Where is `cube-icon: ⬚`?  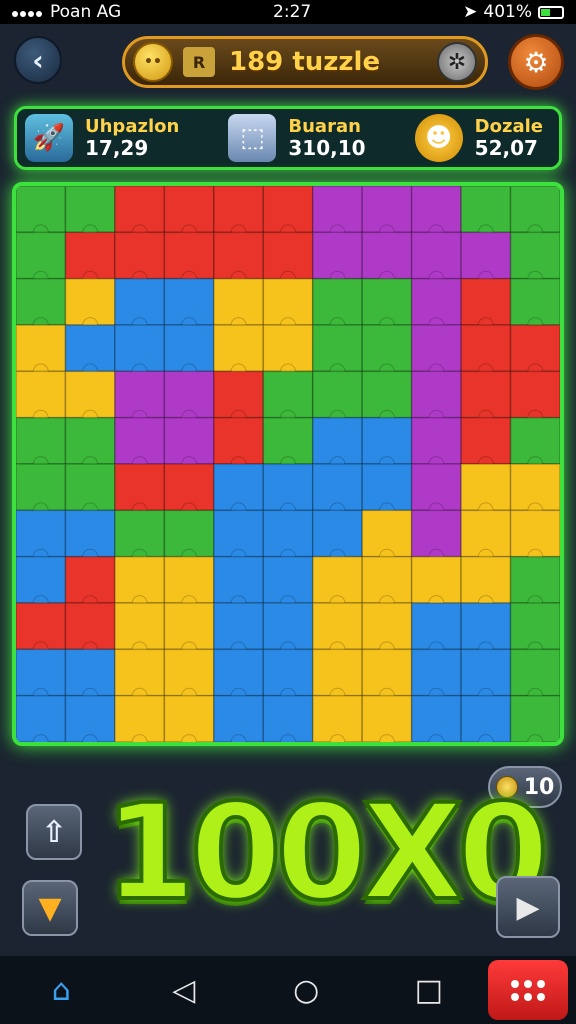 cube-icon: ⬚ is located at coordinates (252, 138).